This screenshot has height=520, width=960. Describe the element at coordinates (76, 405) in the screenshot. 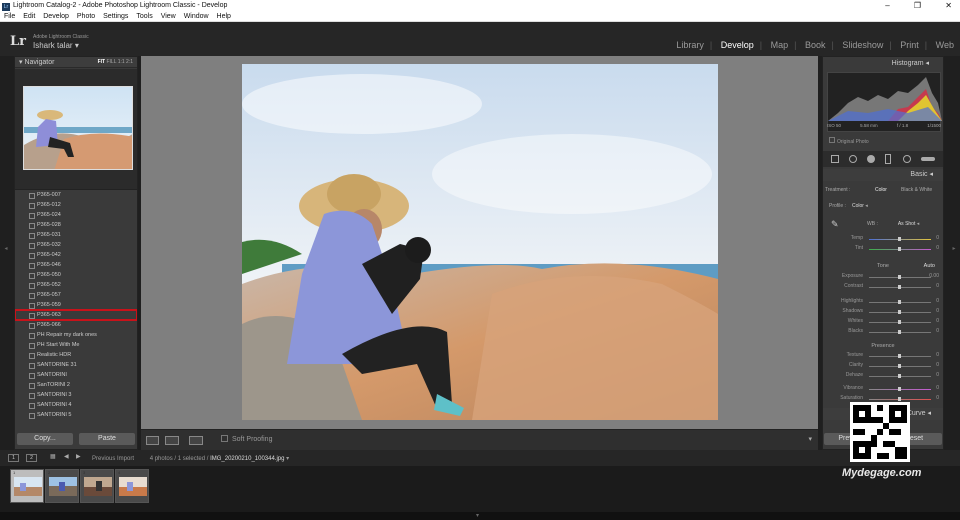

I see `list-item: SANTORINI 4` at that location.